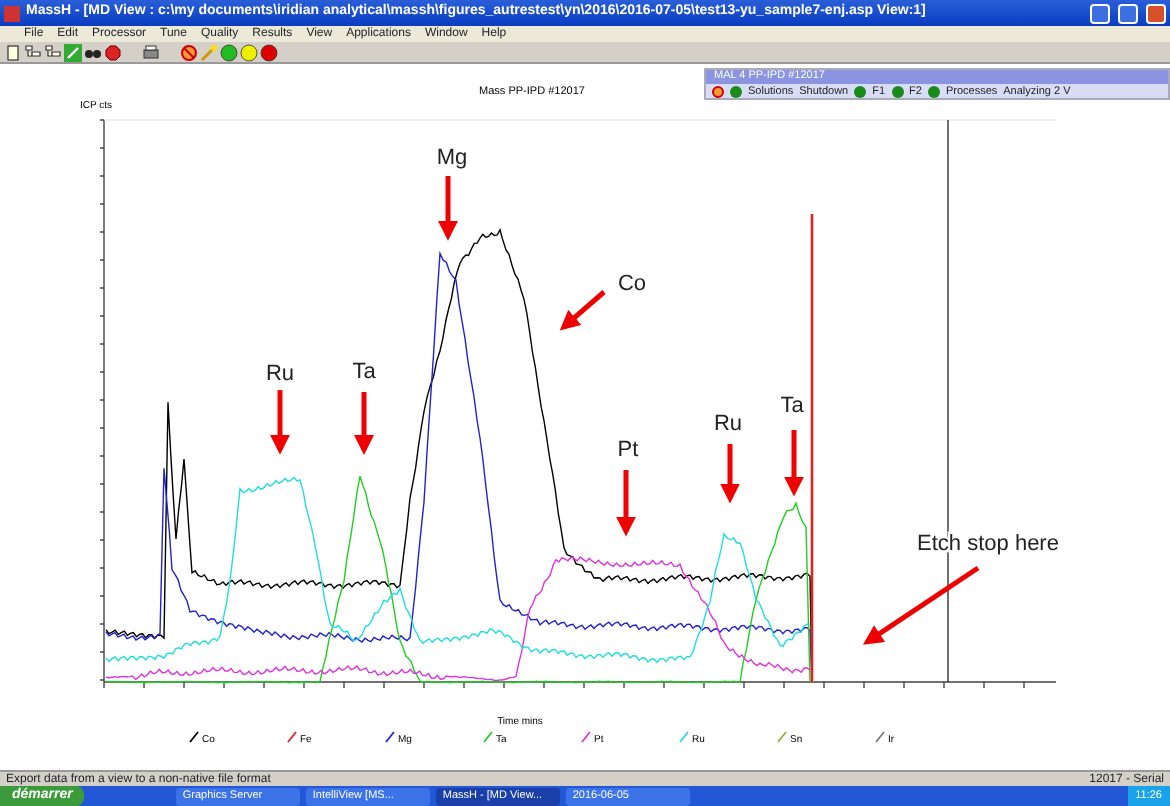 This screenshot has width=1170, height=806. Describe the element at coordinates (13, 52) in the screenshot. I see `page-icon` at that location.